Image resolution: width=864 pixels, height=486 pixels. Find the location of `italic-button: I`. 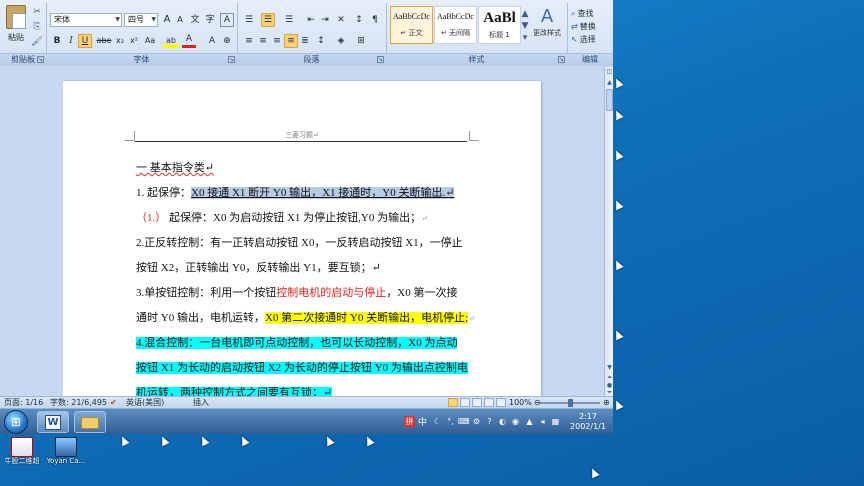

italic-button: I is located at coordinates (71, 41).